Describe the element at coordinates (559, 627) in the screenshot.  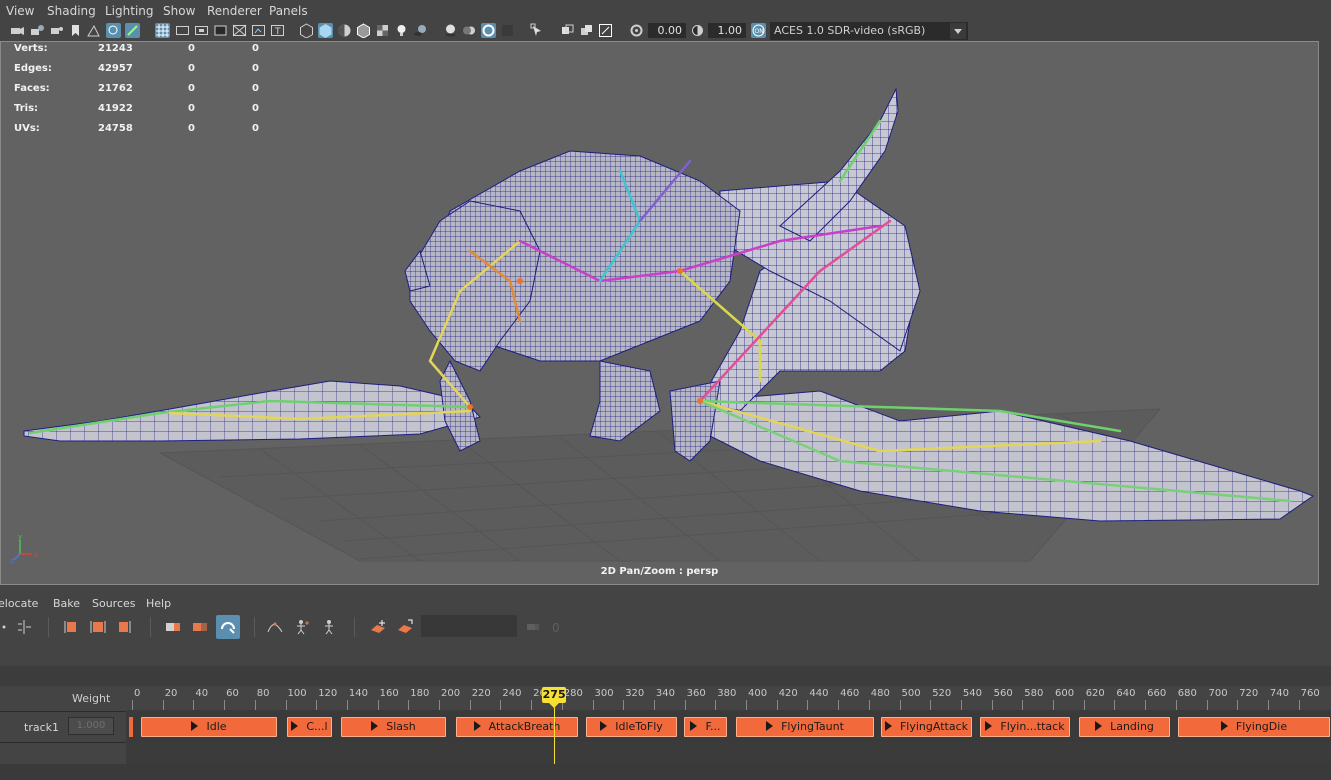
I see `offset-icon: 0` at that location.